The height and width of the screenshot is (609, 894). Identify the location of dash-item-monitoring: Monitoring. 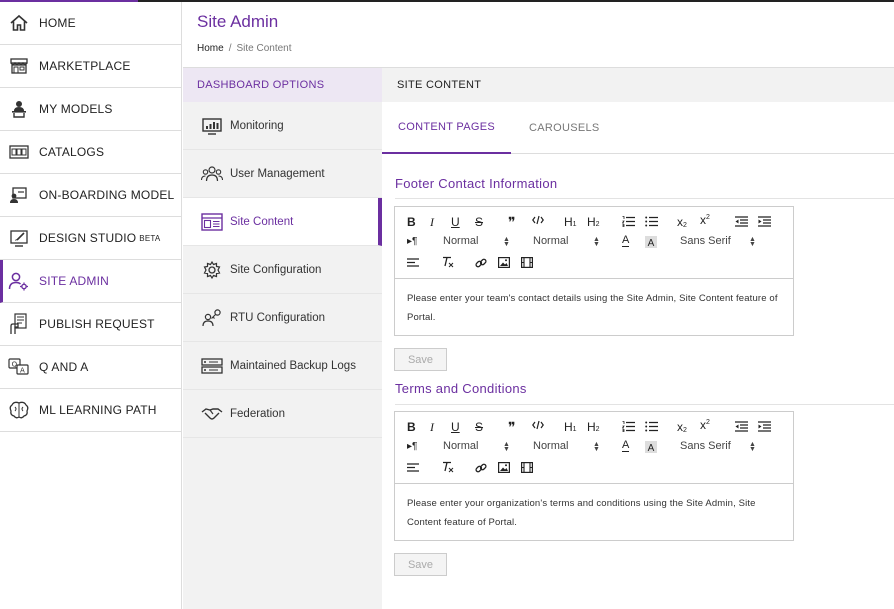
(282, 126).